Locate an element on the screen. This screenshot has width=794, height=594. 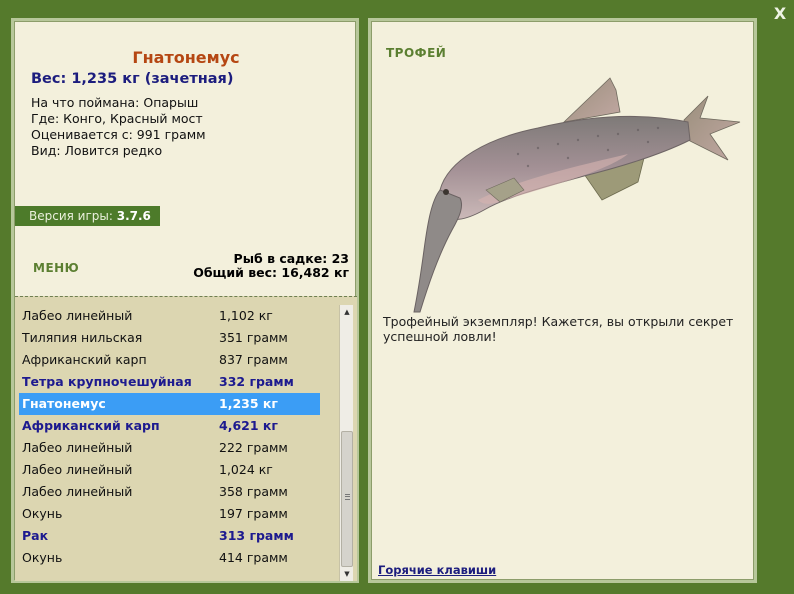
list-item: Тетра крупночешуйная 332 грамм is located at coordinates (169, 382).